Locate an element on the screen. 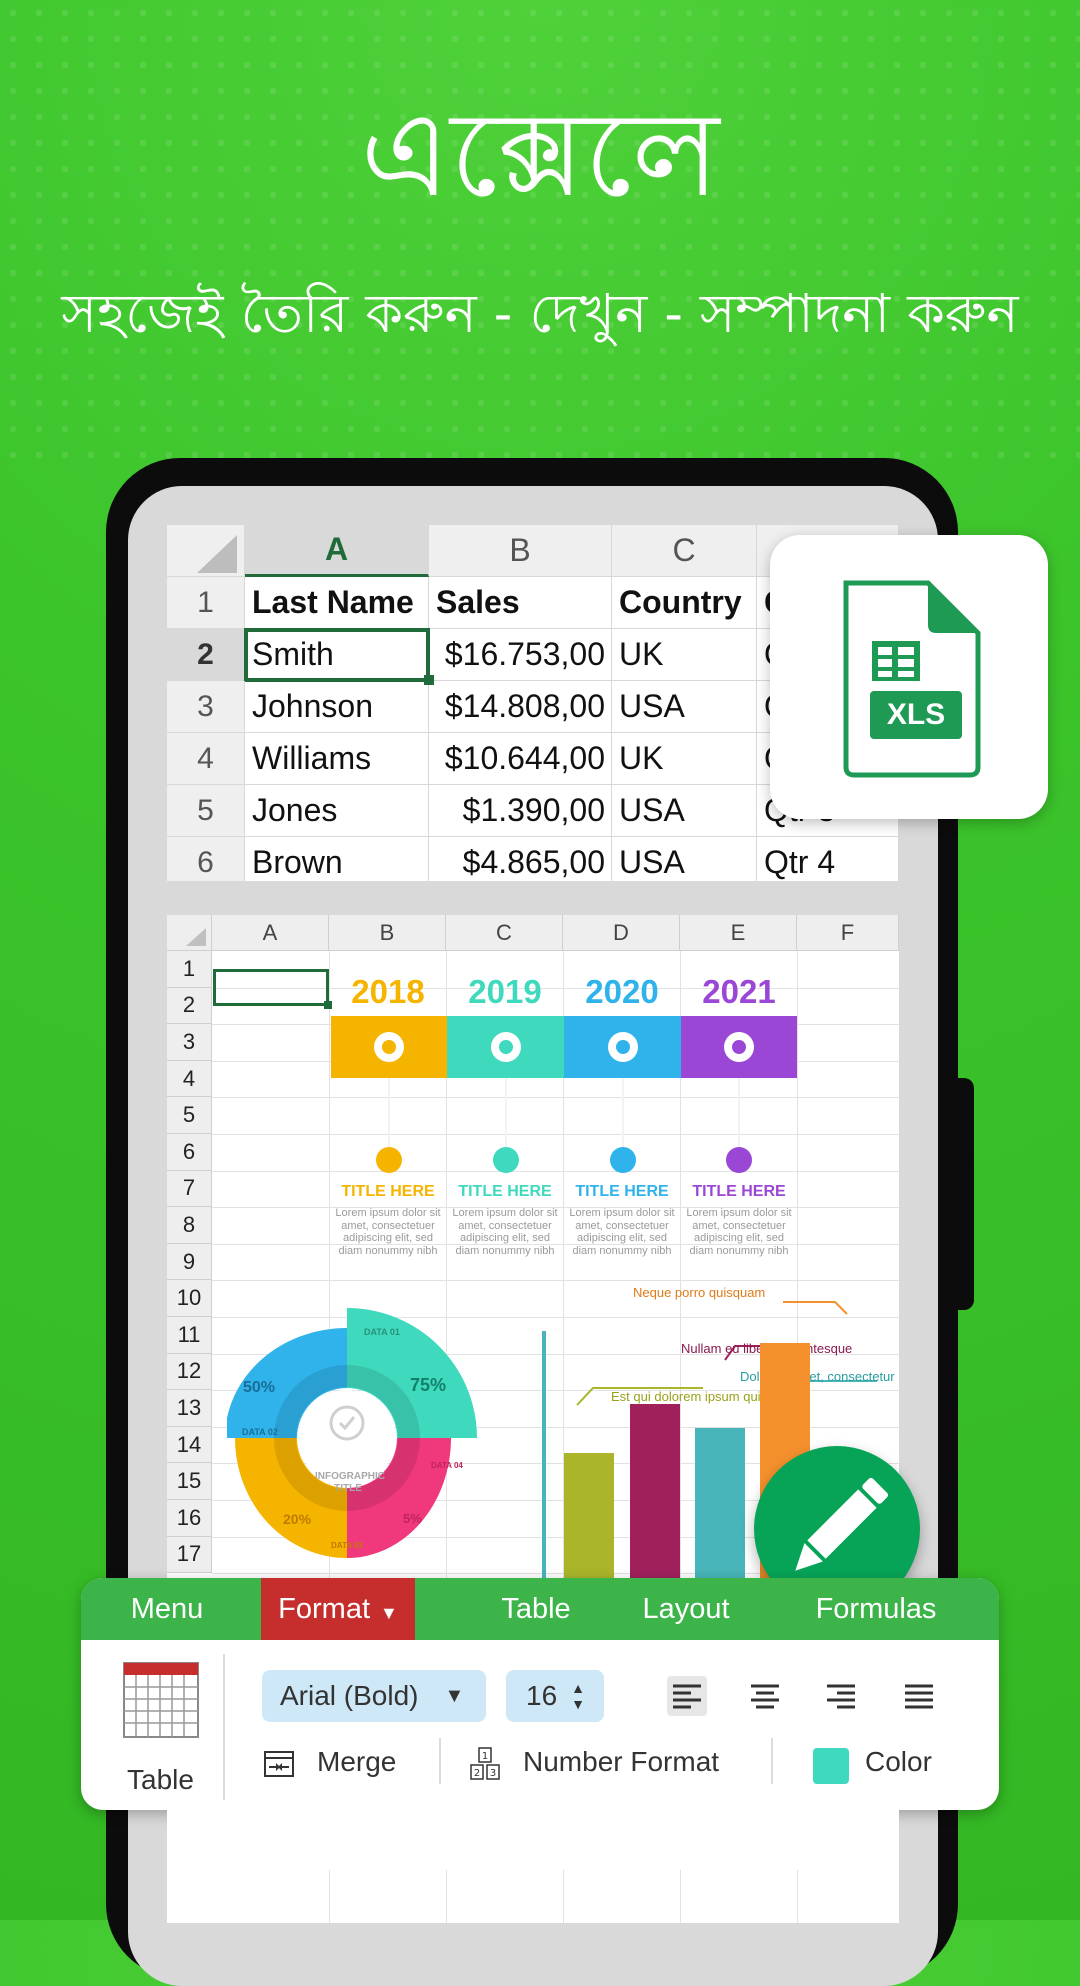 The width and height of the screenshot is (1080, 1986). row-number: 16 is located at coordinates (189, 1518).